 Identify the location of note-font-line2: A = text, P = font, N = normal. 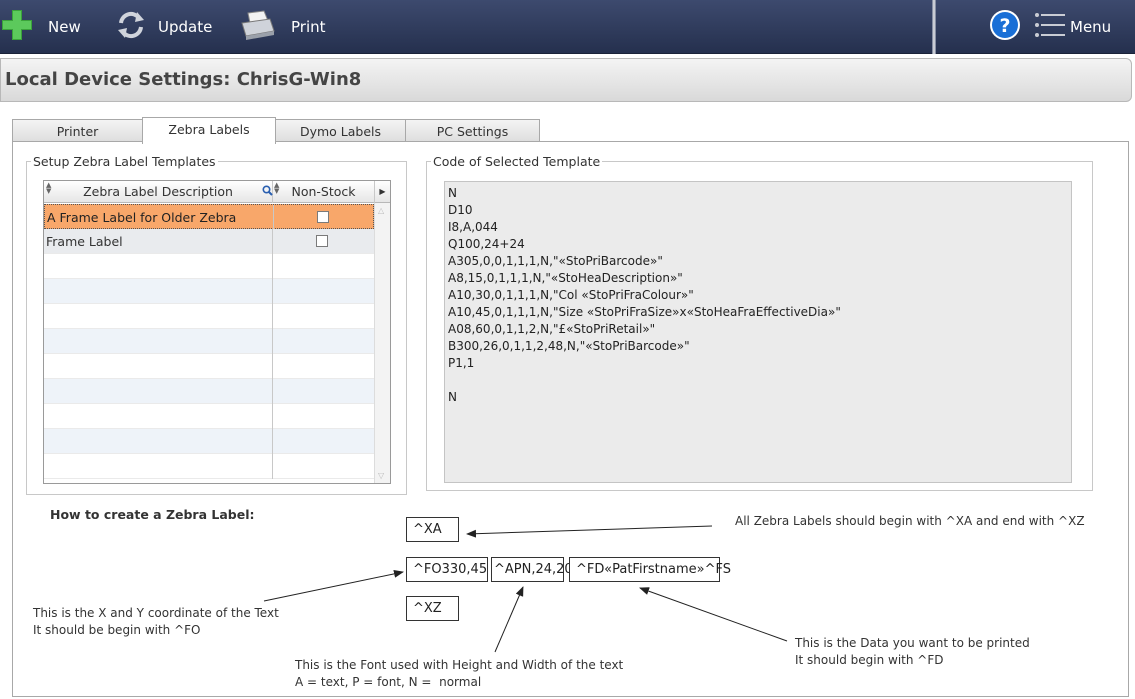
(388, 682).